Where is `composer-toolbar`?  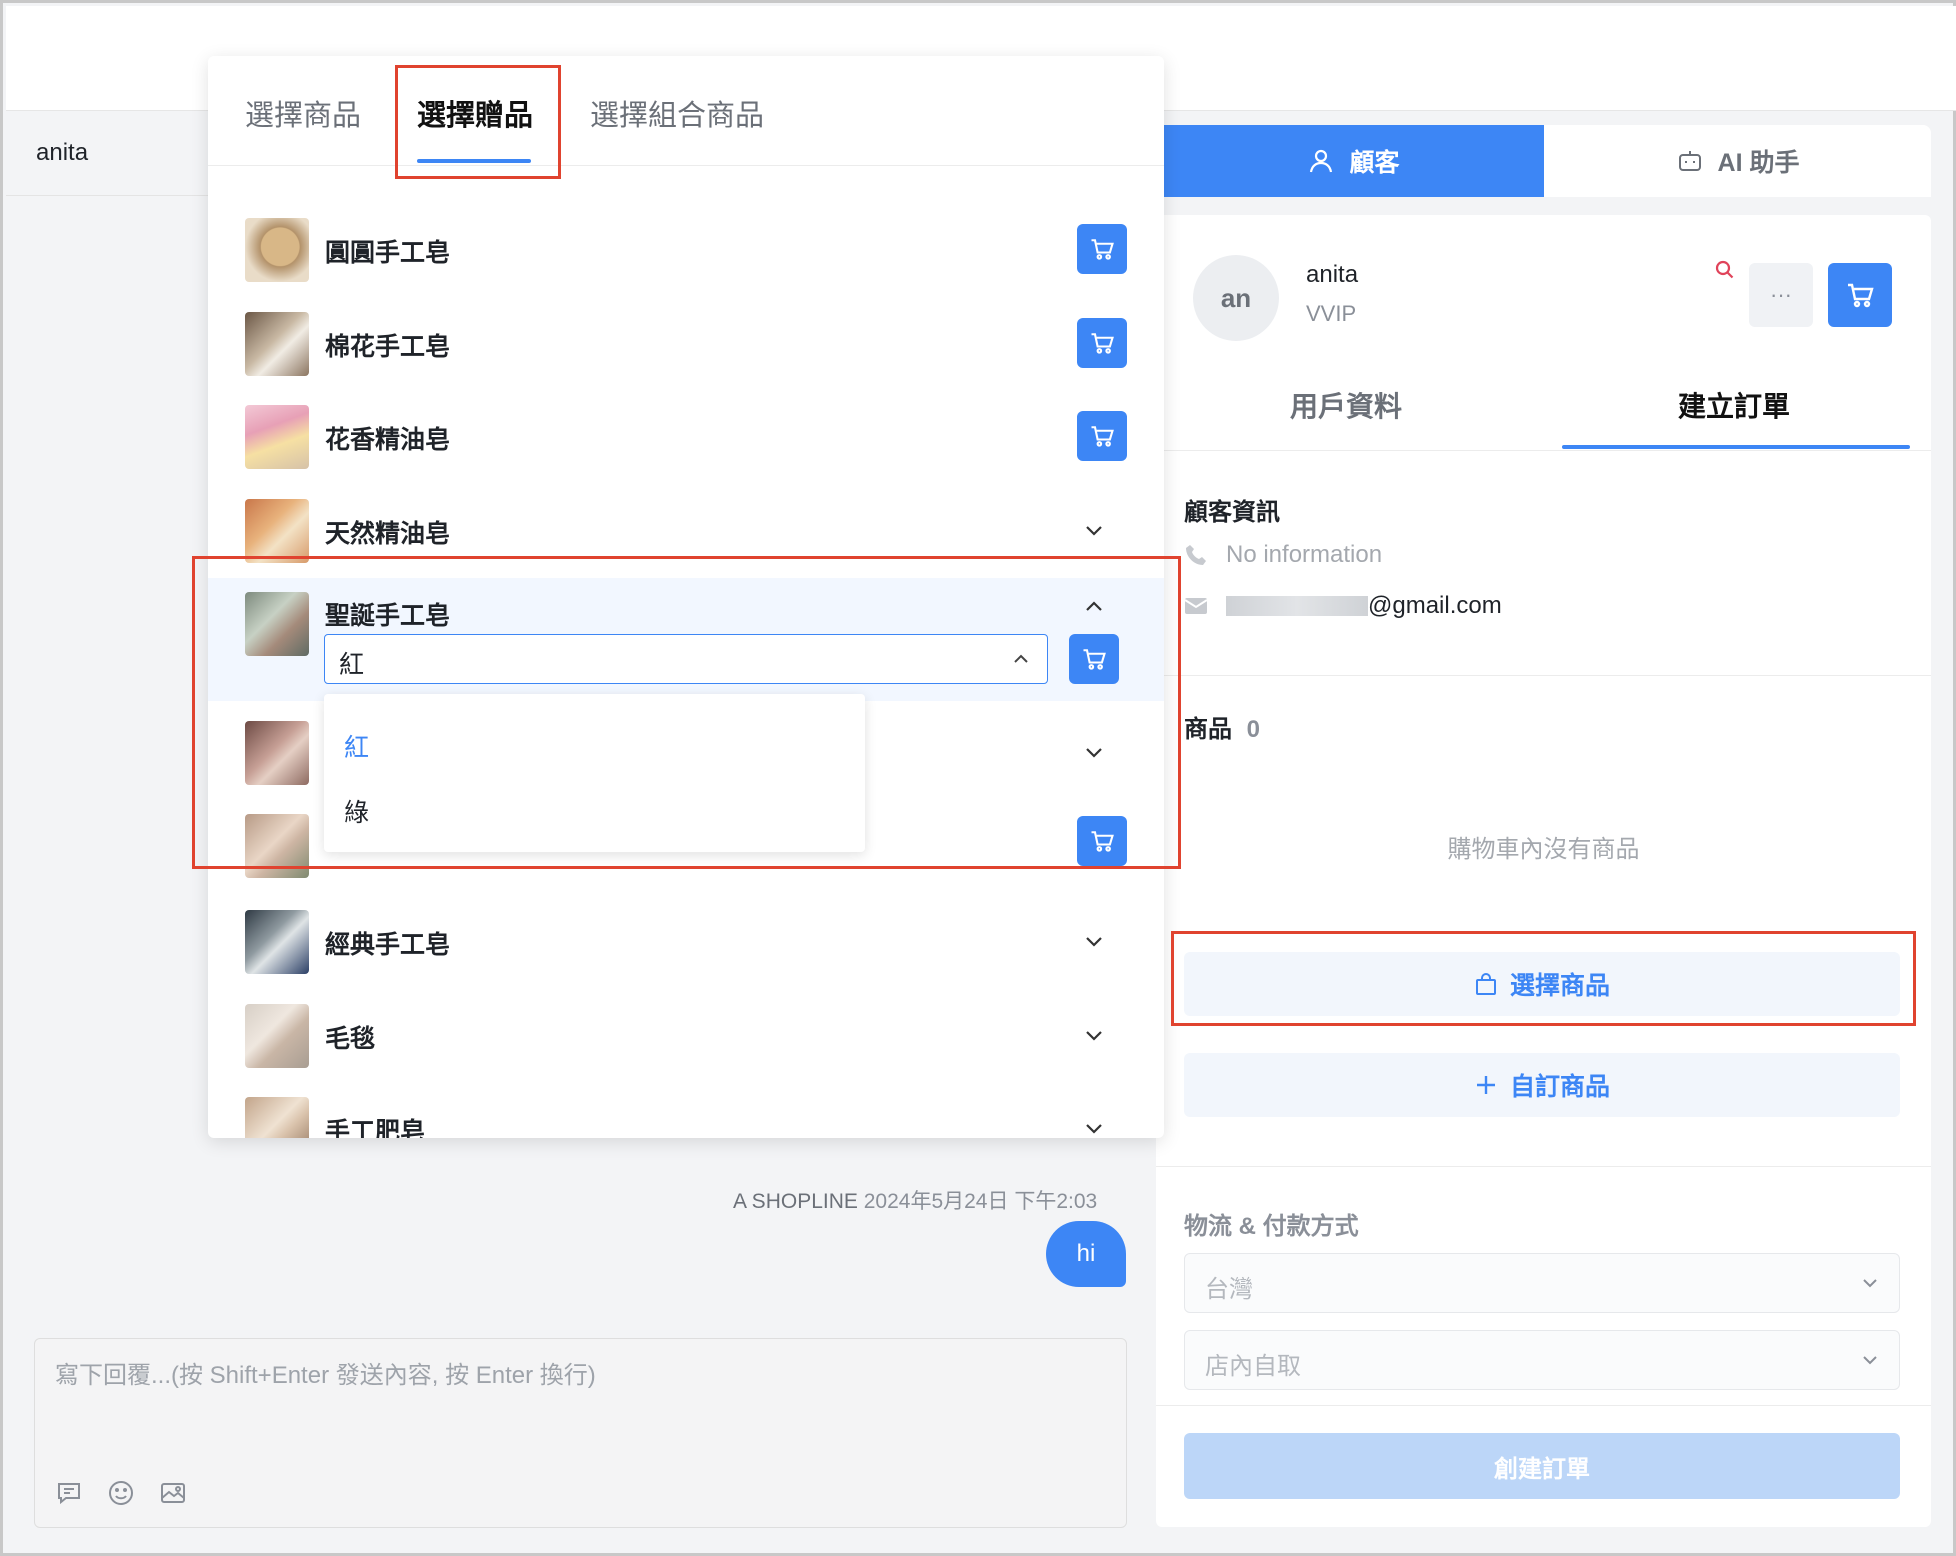
composer-toolbar is located at coordinates (121, 1493).